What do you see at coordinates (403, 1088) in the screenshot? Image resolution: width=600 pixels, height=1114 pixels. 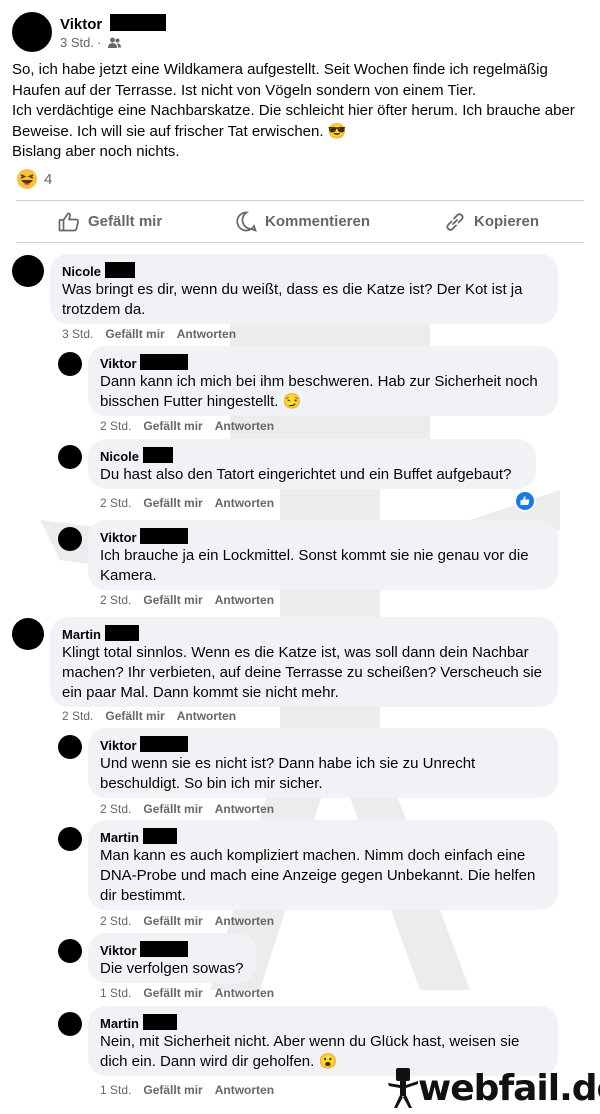 I see `stick-figure-icon` at bounding box center [403, 1088].